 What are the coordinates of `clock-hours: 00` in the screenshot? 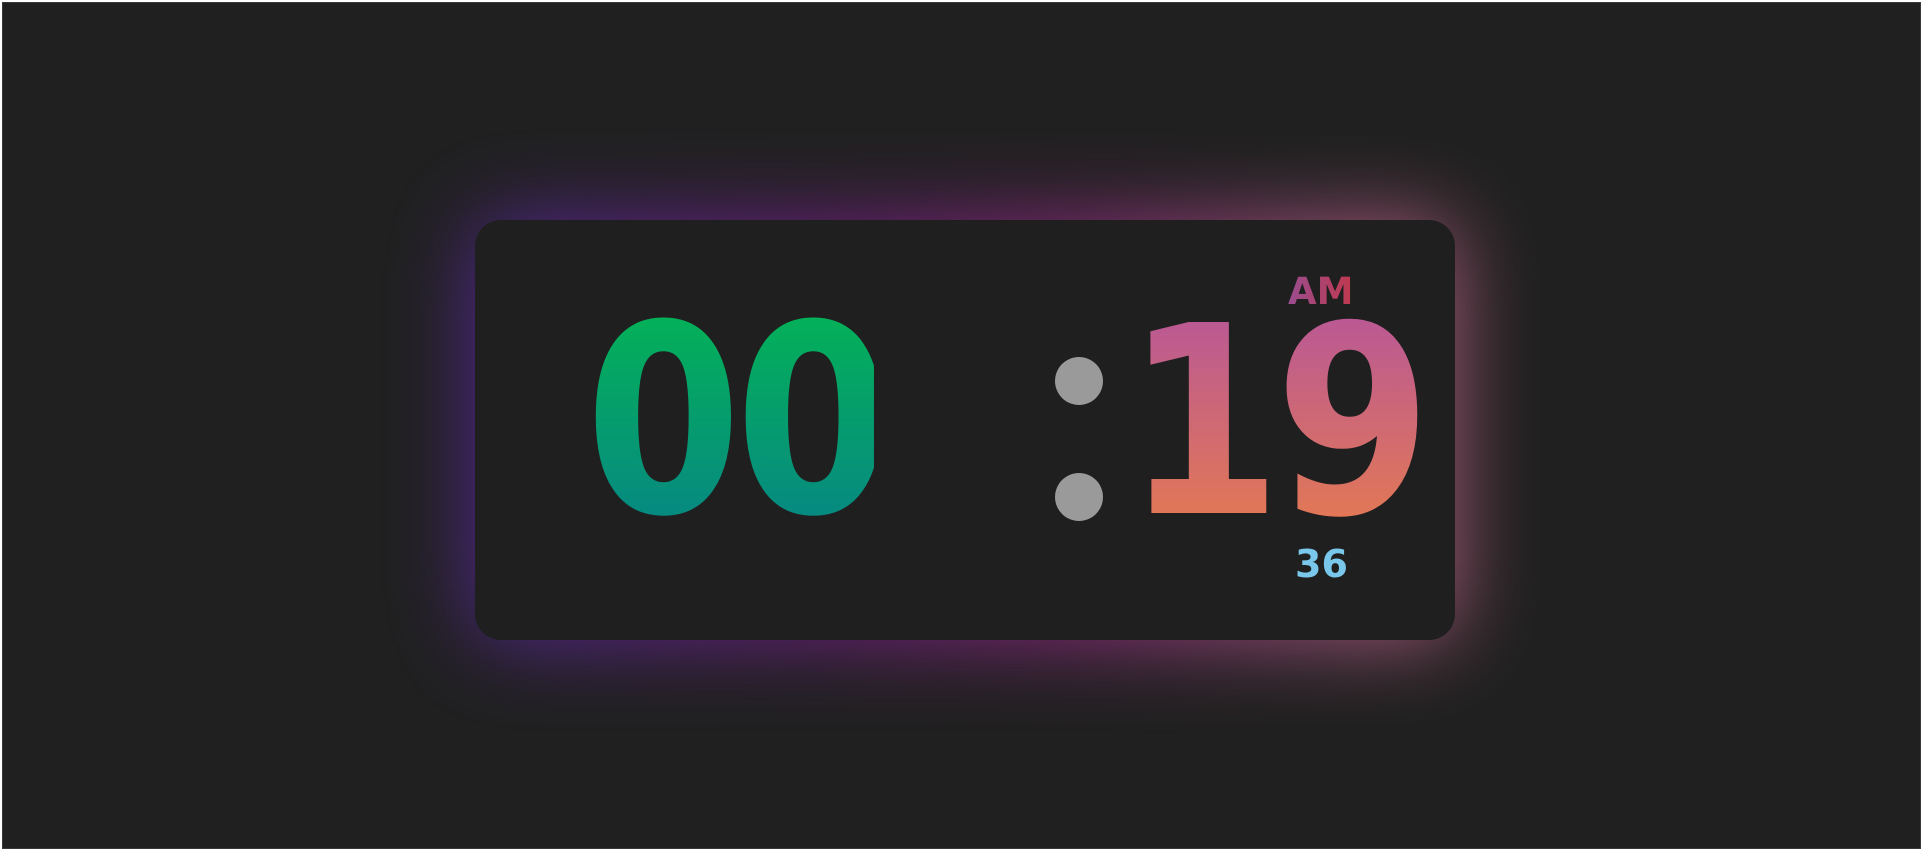 It's located at (738, 421).